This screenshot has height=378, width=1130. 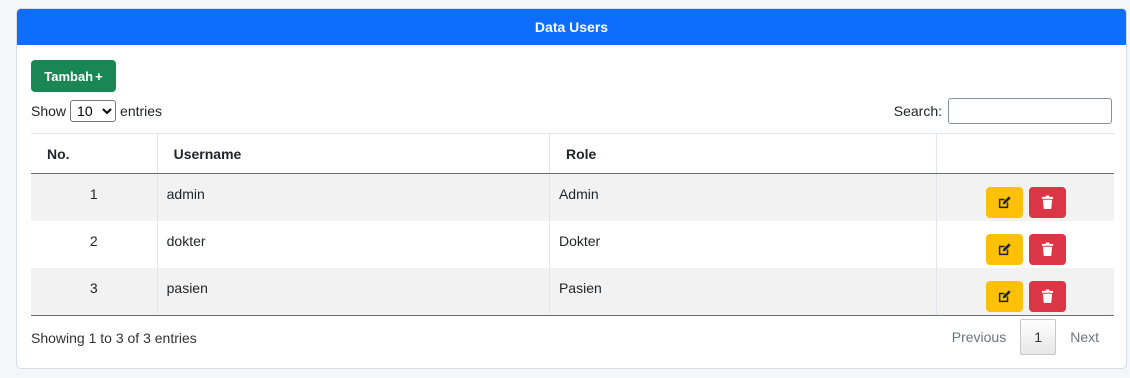 What do you see at coordinates (141, 111) in the screenshot?
I see `entries-label: entries` at bounding box center [141, 111].